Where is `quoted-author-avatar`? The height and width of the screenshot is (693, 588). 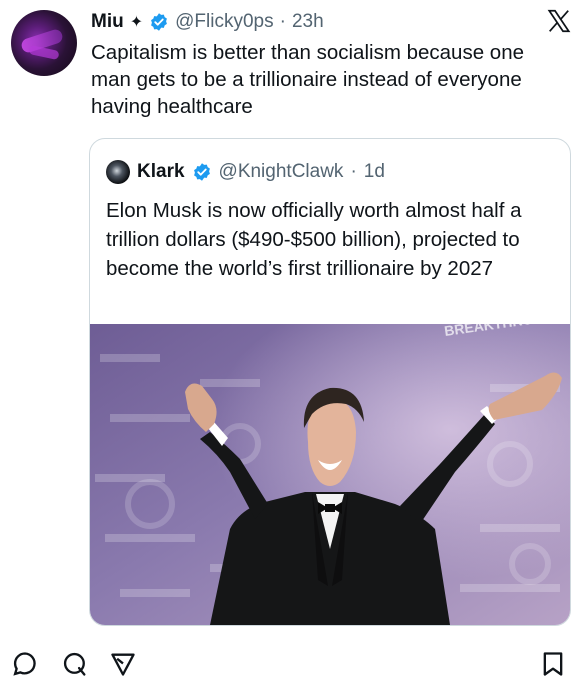
quoted-author-avatar is located at coordinates (118, 172).